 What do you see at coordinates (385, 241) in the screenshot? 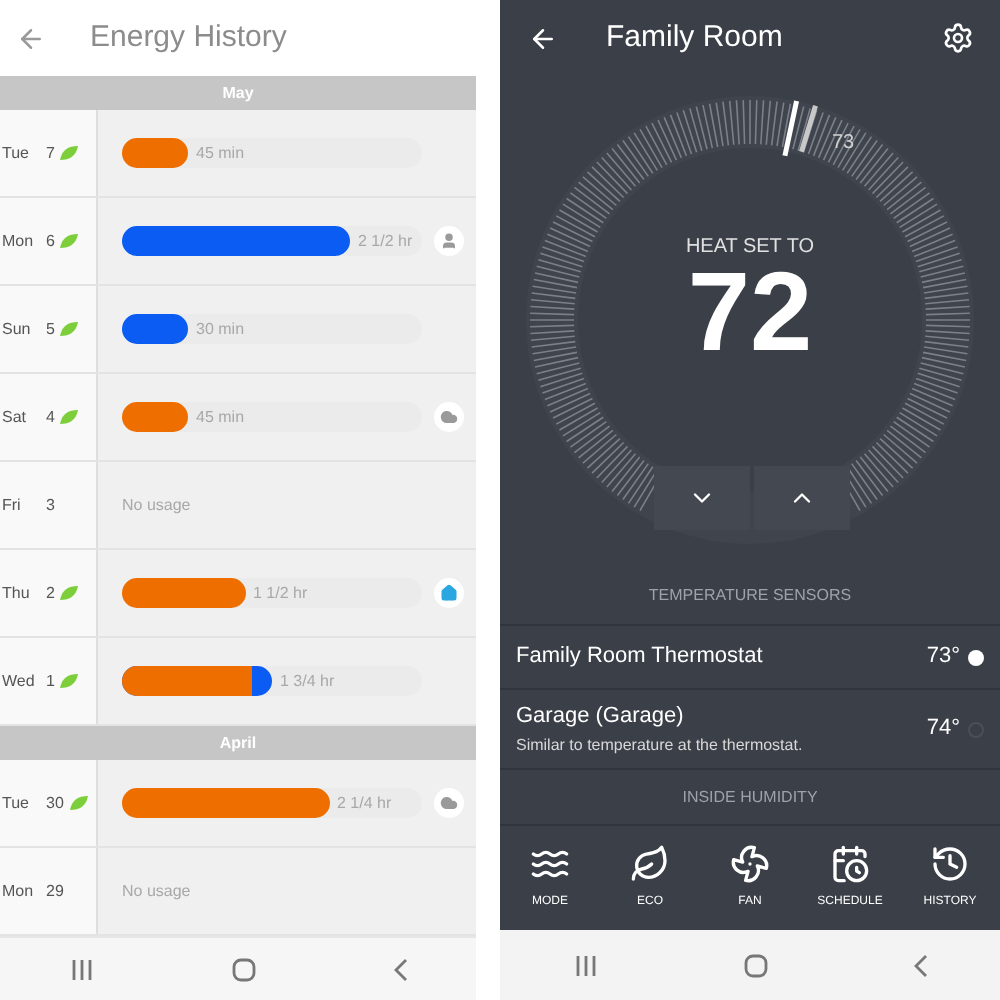
I see `duration-label: 2 1/2 hr` at bounding box center [385, 241].